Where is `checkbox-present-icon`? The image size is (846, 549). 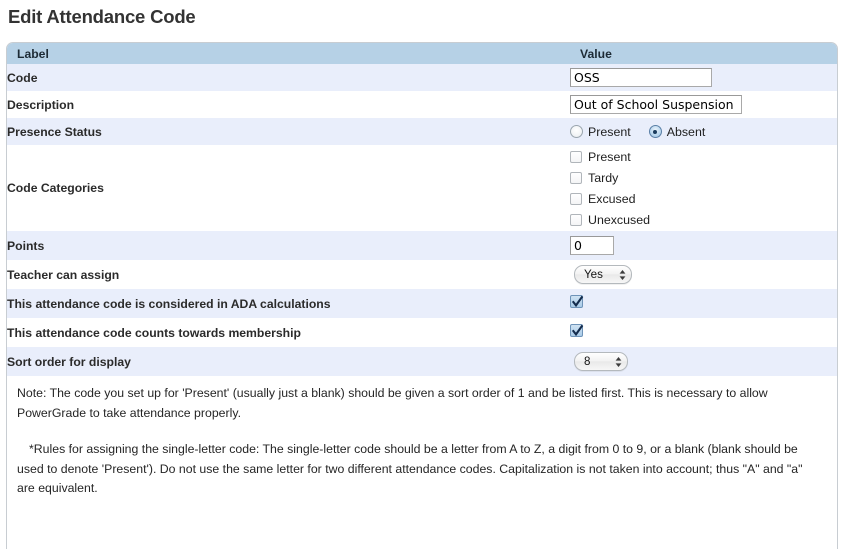
checkbox-present-icon is located at coordinates (576, 156).